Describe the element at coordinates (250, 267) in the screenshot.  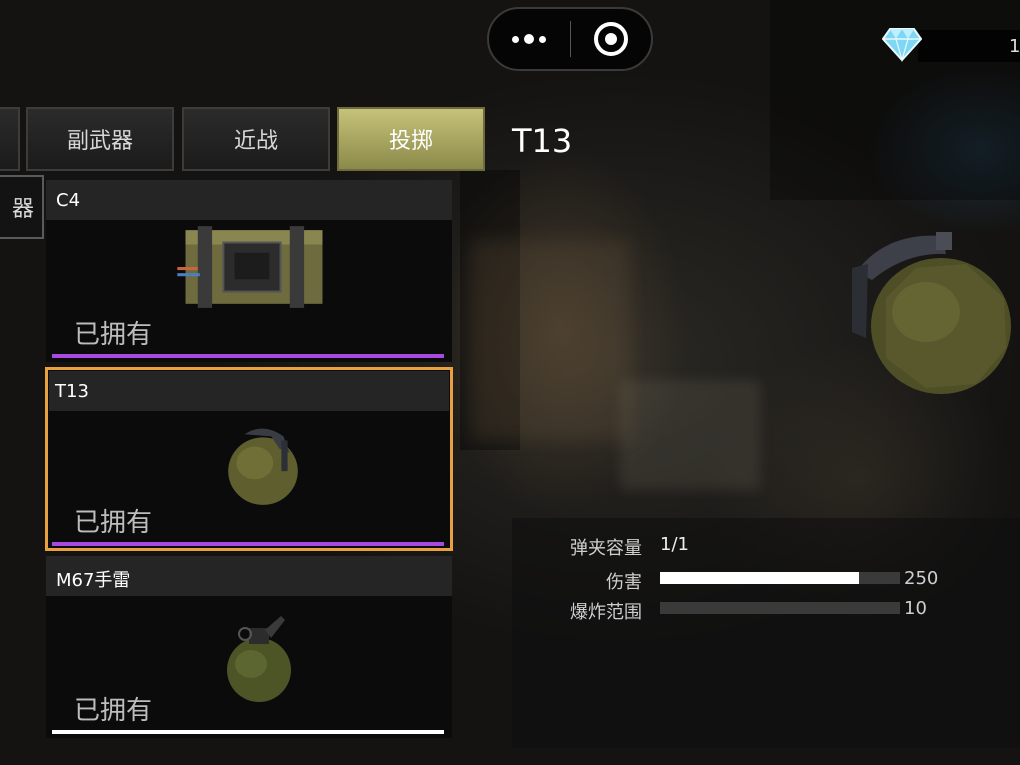
I see `c4-explosive-icon` at that location.